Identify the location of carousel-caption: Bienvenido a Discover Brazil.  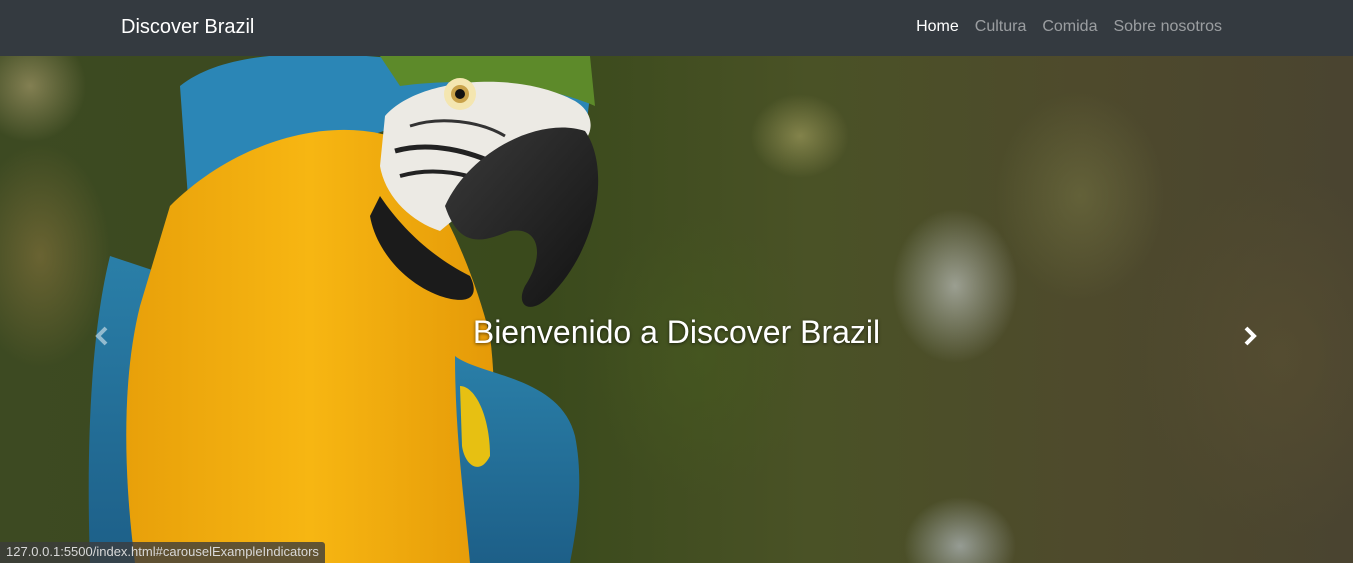
(676, 332).